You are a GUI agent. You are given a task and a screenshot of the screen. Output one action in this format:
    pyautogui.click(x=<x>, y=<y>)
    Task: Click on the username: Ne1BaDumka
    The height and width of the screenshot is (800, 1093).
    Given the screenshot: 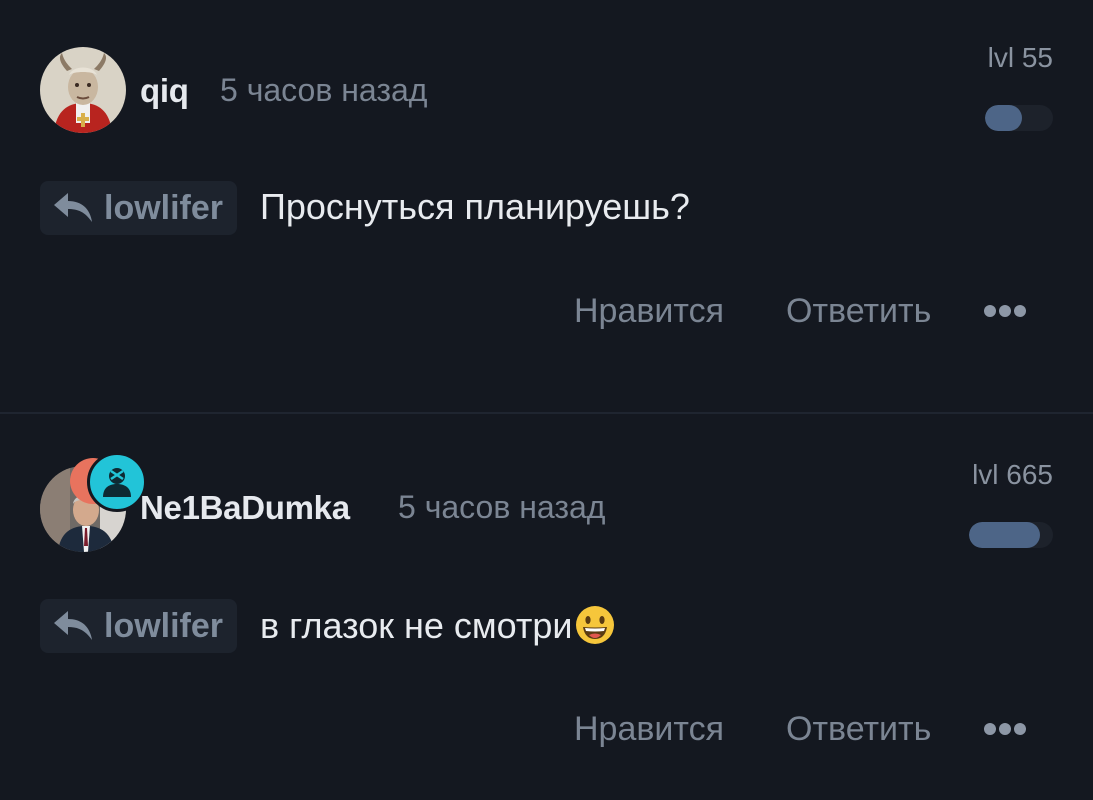 What is the action you would take?
    pyautogui.click(x=245, y=508)
    